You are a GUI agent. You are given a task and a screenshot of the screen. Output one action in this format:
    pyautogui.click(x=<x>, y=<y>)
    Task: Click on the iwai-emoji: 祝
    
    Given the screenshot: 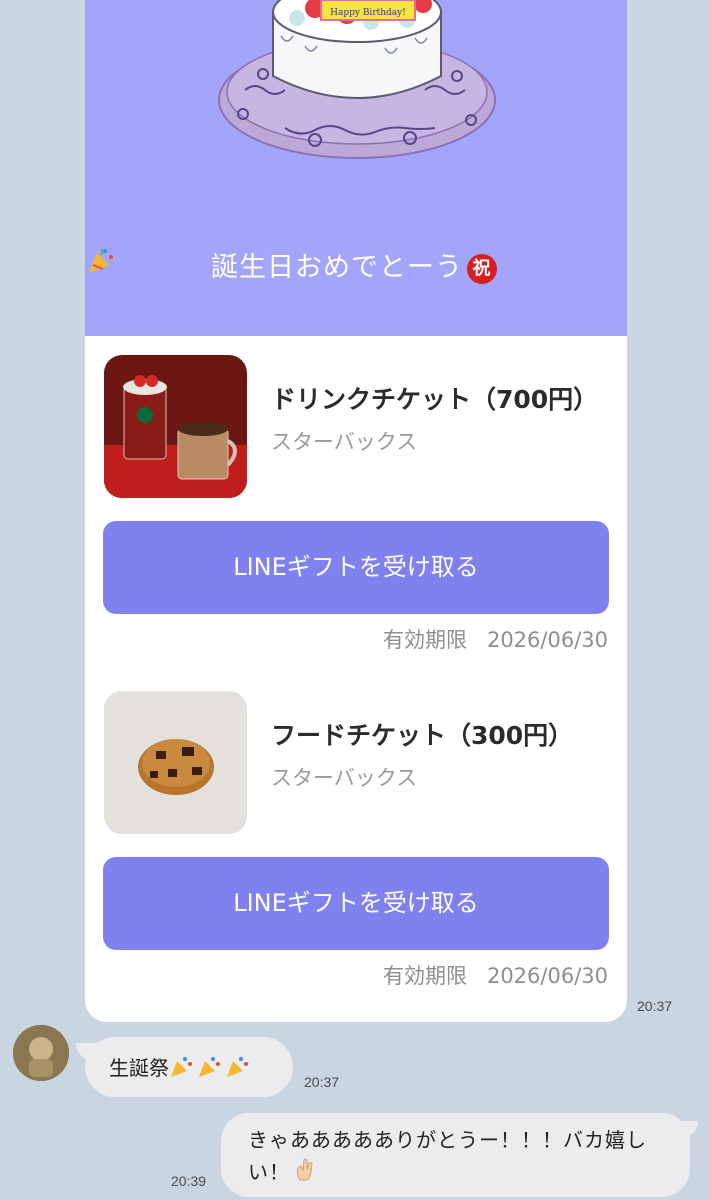 What is the action you would take?
    pyautogui.click(x=482, y=268)
    